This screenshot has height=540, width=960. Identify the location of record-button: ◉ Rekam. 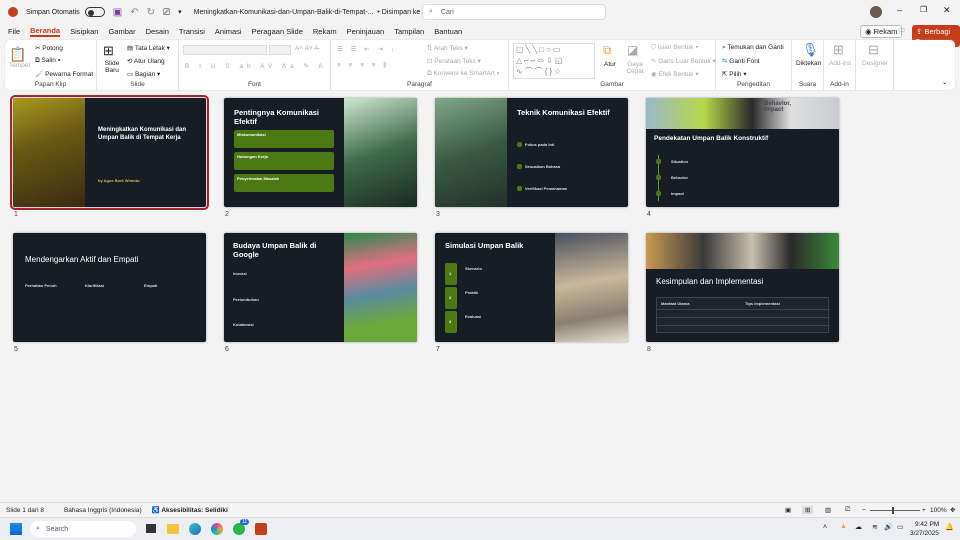
(881, 31).